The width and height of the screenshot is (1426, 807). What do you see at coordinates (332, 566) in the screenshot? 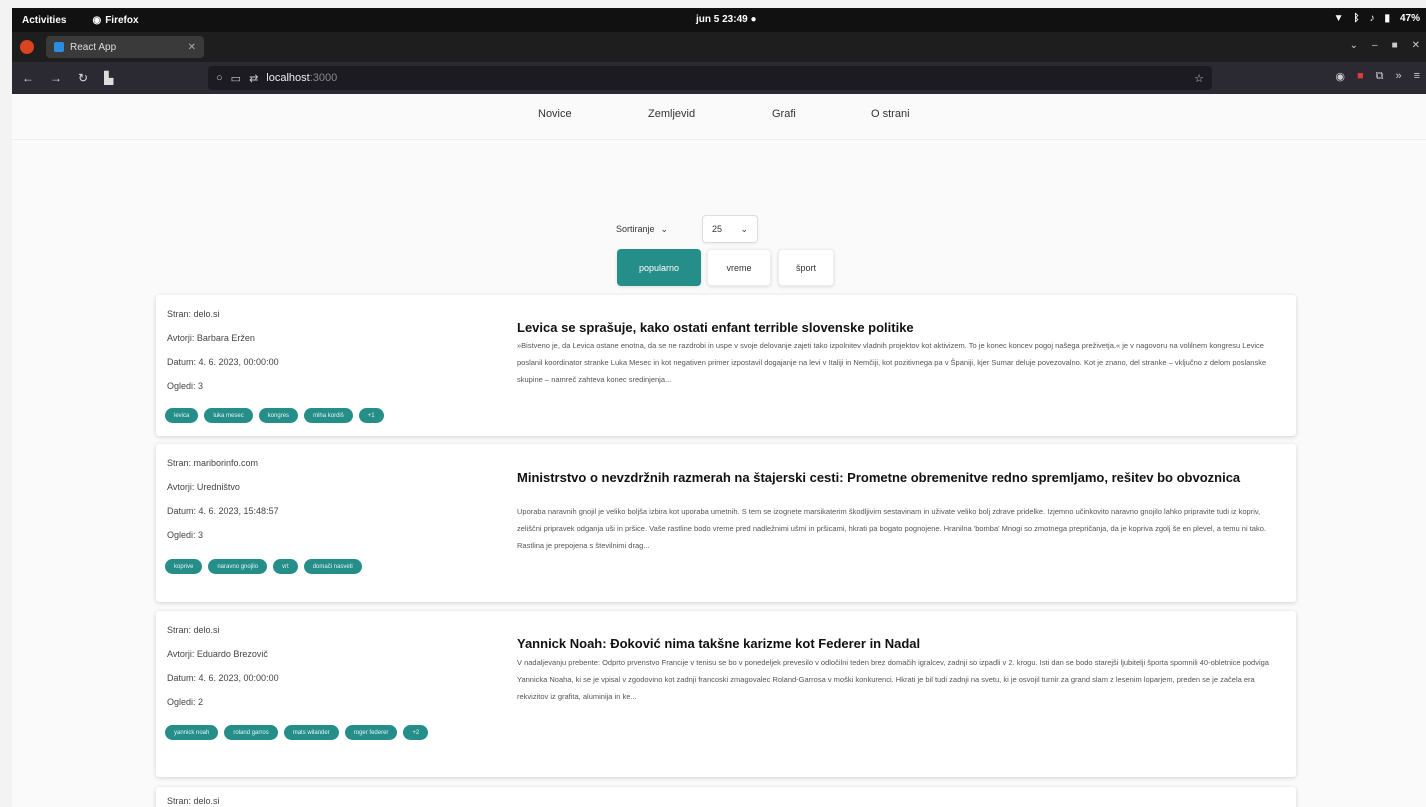
I see `tag-chip: domači nasveti` at bounding box center [332, 566].